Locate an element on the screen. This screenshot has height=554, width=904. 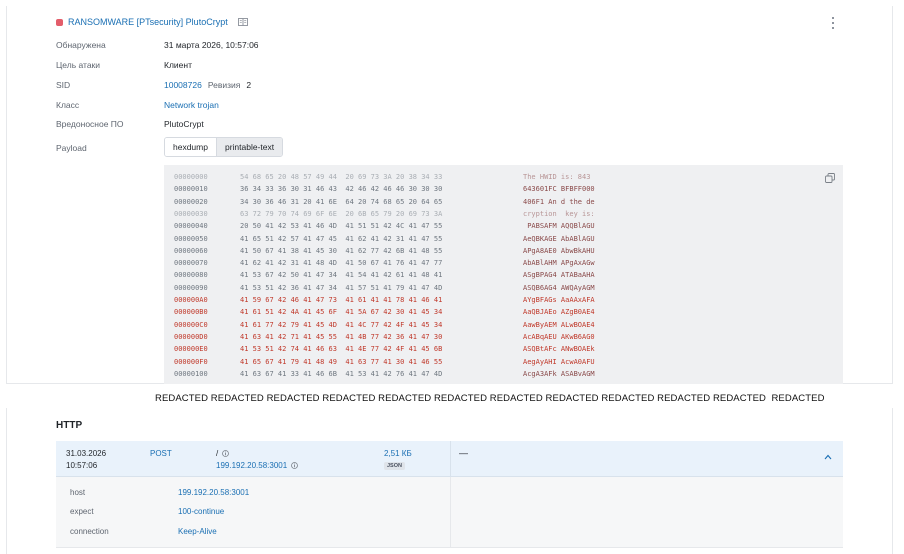
copy-icon is located at coordinates (830, 178).